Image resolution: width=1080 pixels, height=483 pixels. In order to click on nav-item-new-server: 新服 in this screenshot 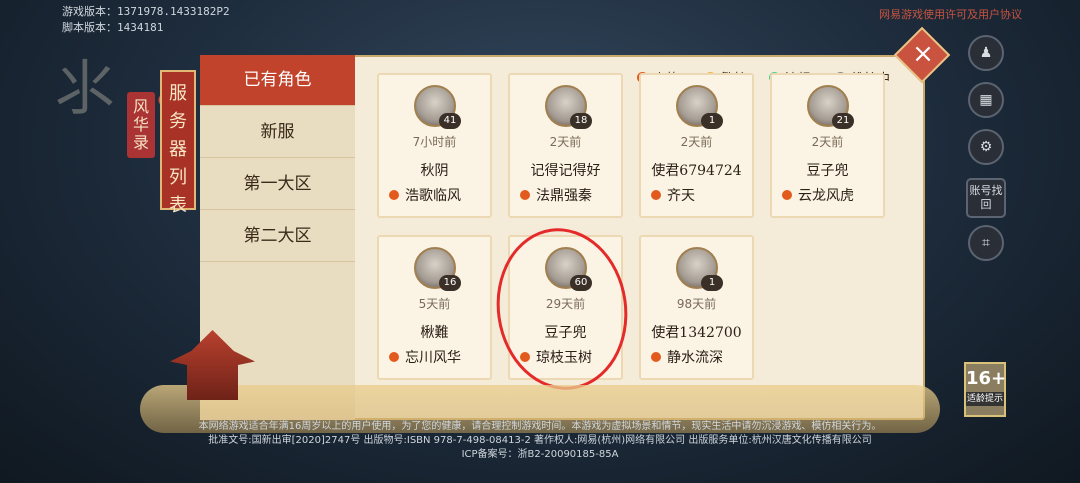, I will do `click(277, 132)`.